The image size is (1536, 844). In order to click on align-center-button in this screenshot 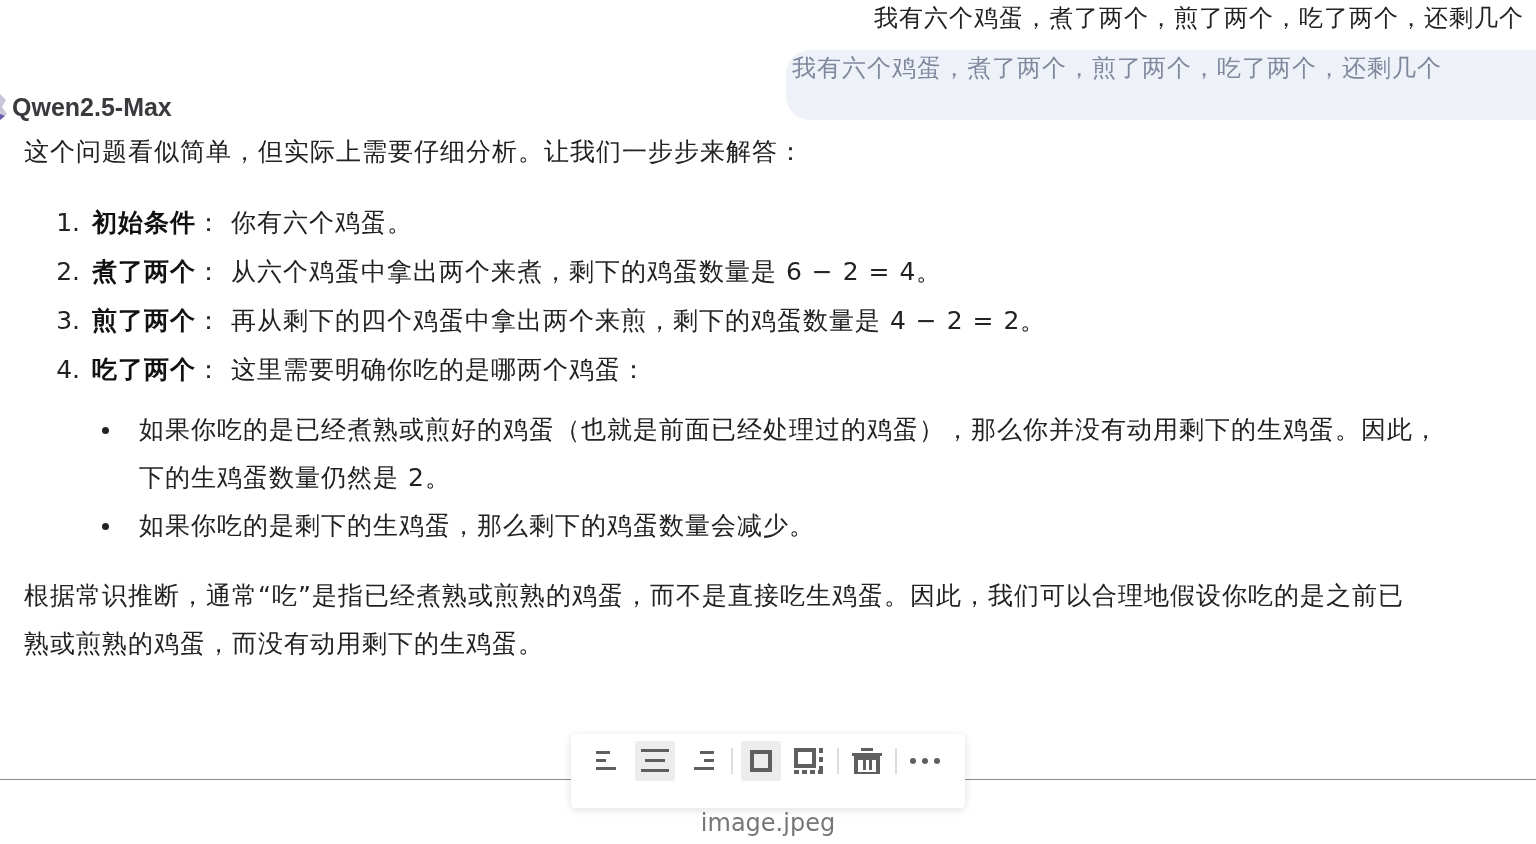, I will do `click(655, 761)`.